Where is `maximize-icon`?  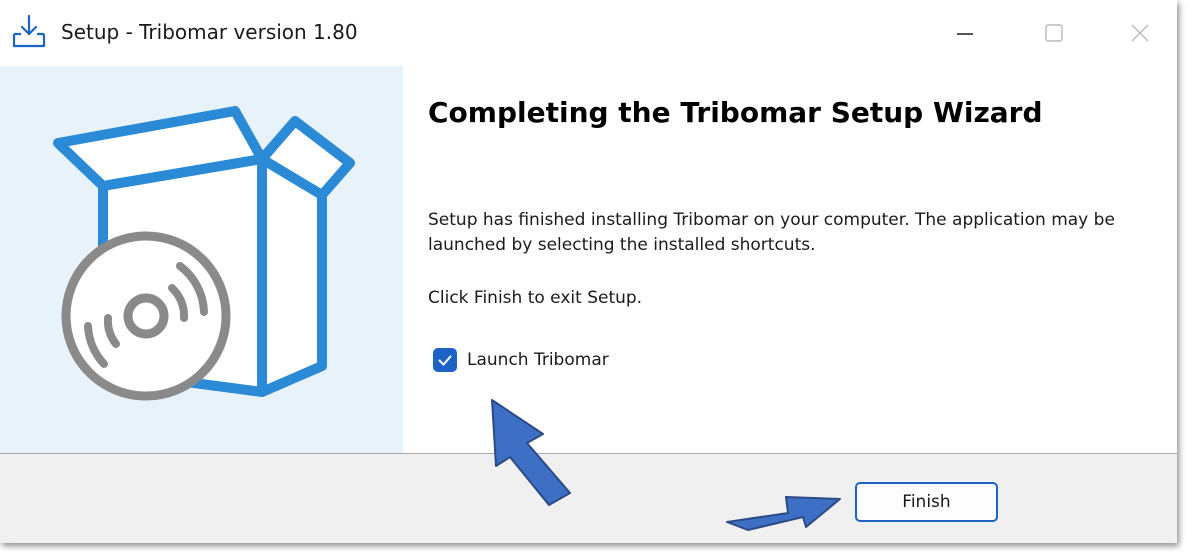
maximize-icon is located at coordinates (1054, 33).